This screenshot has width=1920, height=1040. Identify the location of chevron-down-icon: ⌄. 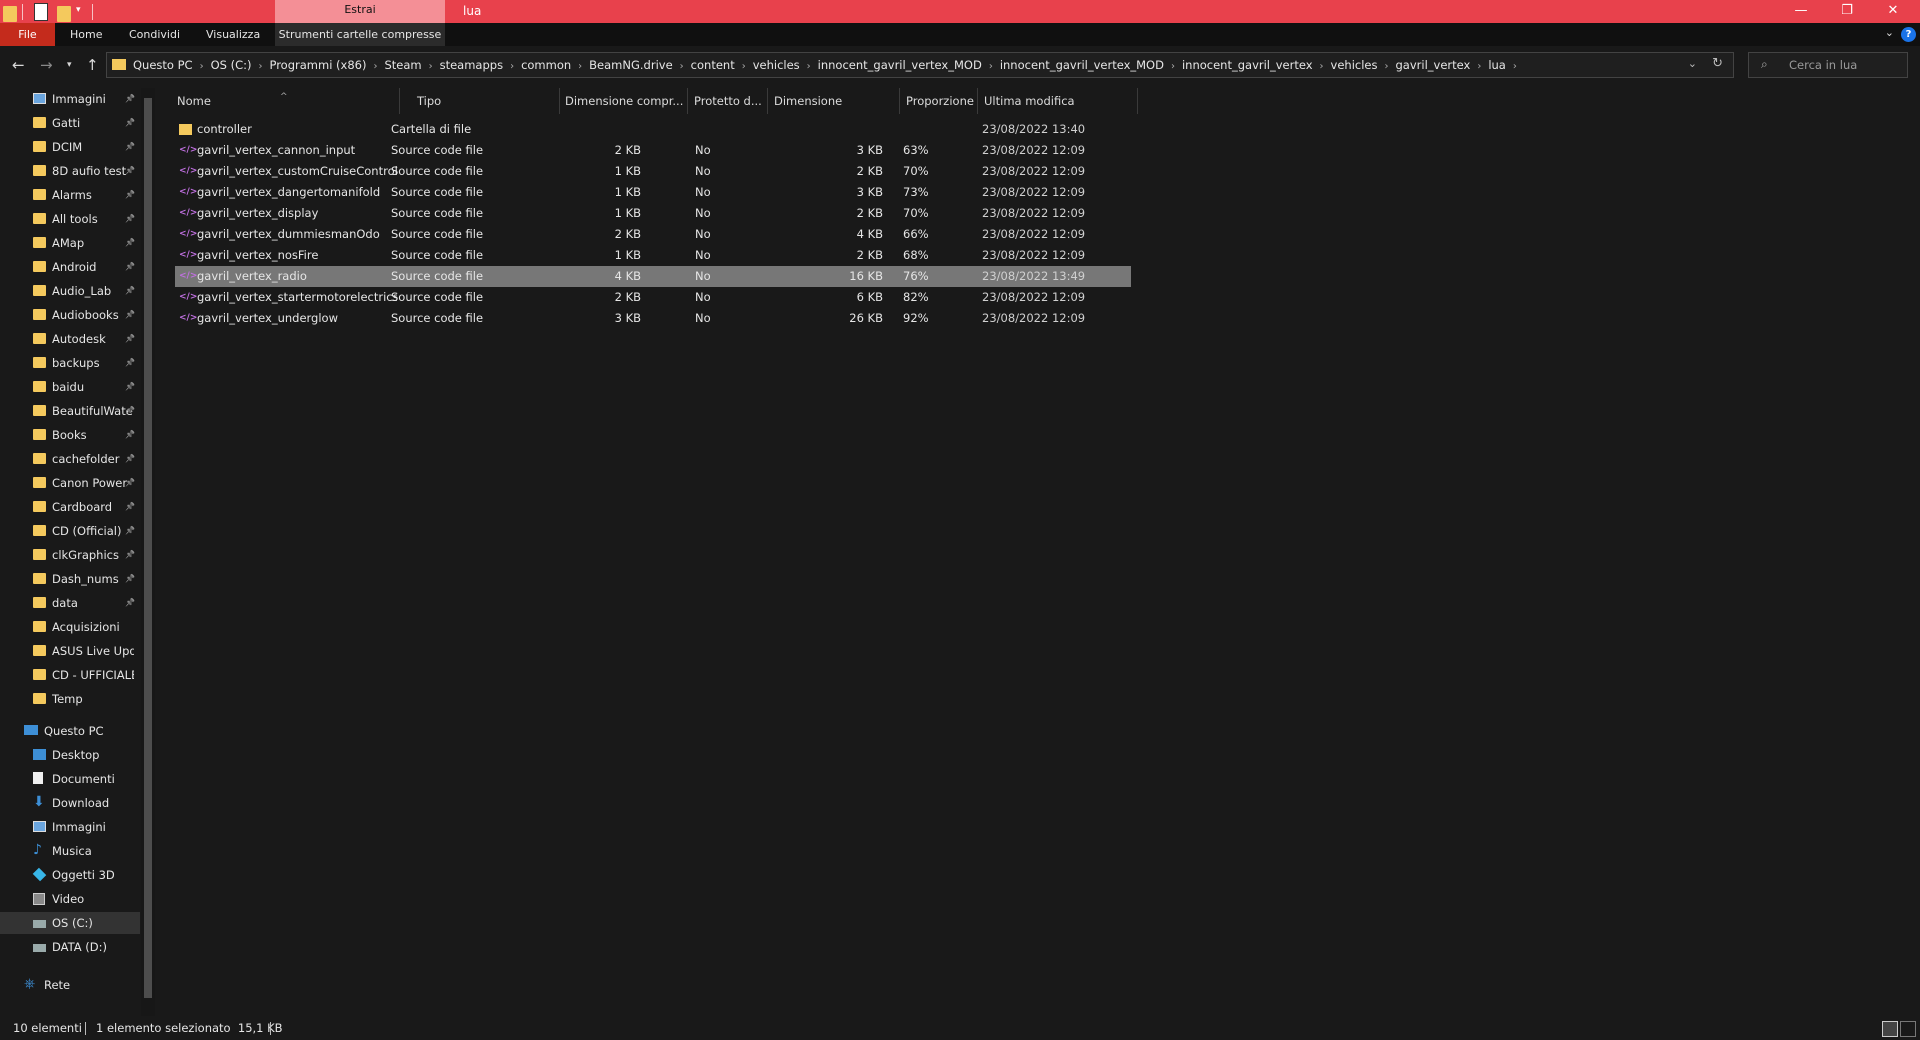
(1692, 63).